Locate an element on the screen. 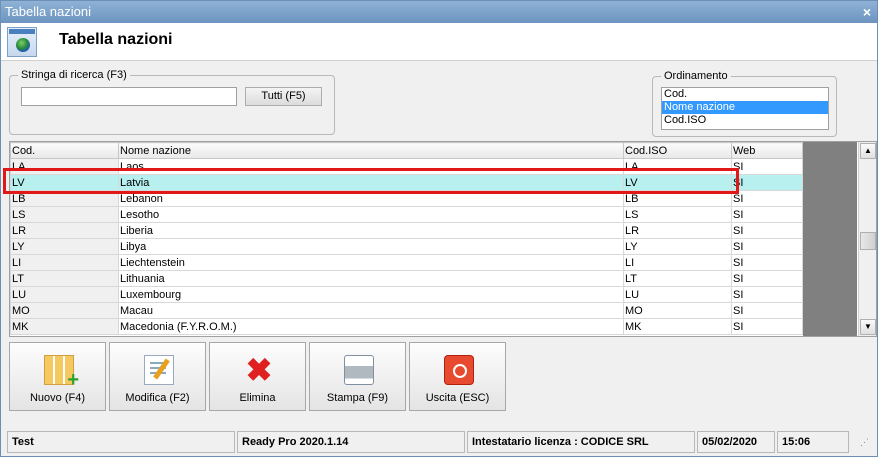 This screenshot has height=457, width=878. table-row: LT Lithuania LT SI is located at coordinates (406, 278).